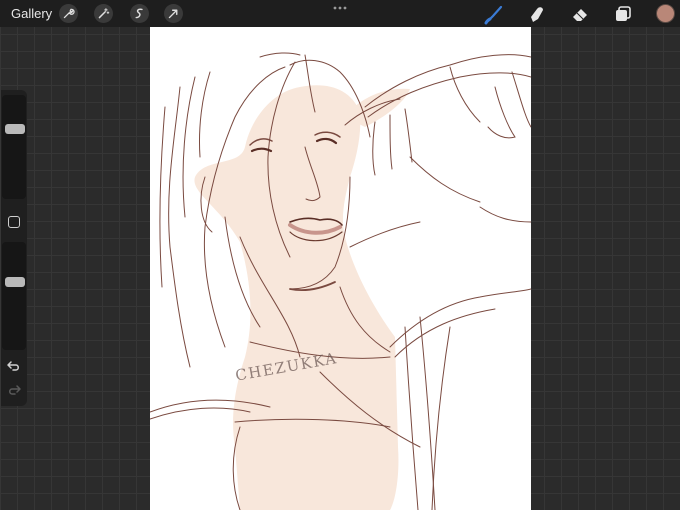 This screenshot has width=680, height=510. Describe the element at coordinates (14, 147) in the screenshot. I see `brush-size-slider` at that location.